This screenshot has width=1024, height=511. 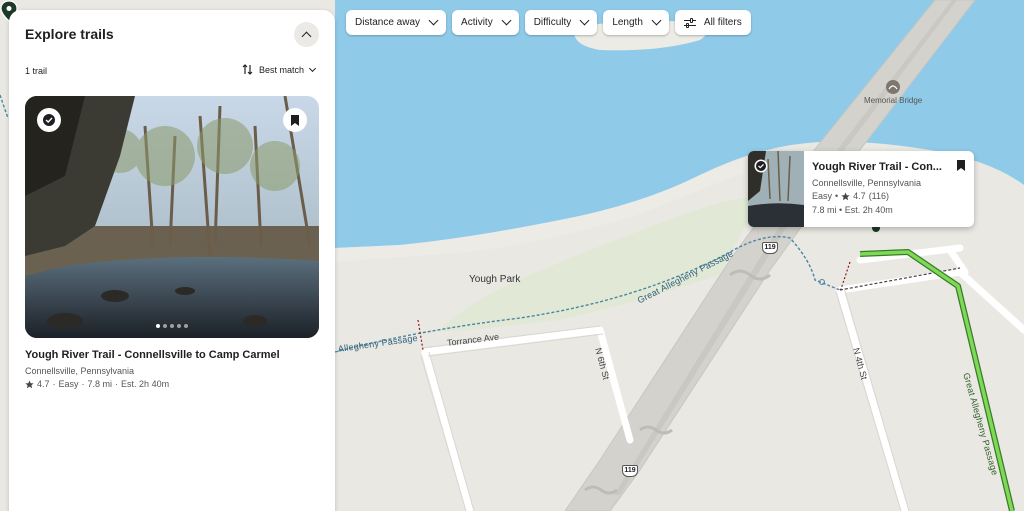 I want to click on filter-difficulty: Difficulty, so click(x=561, y=22).